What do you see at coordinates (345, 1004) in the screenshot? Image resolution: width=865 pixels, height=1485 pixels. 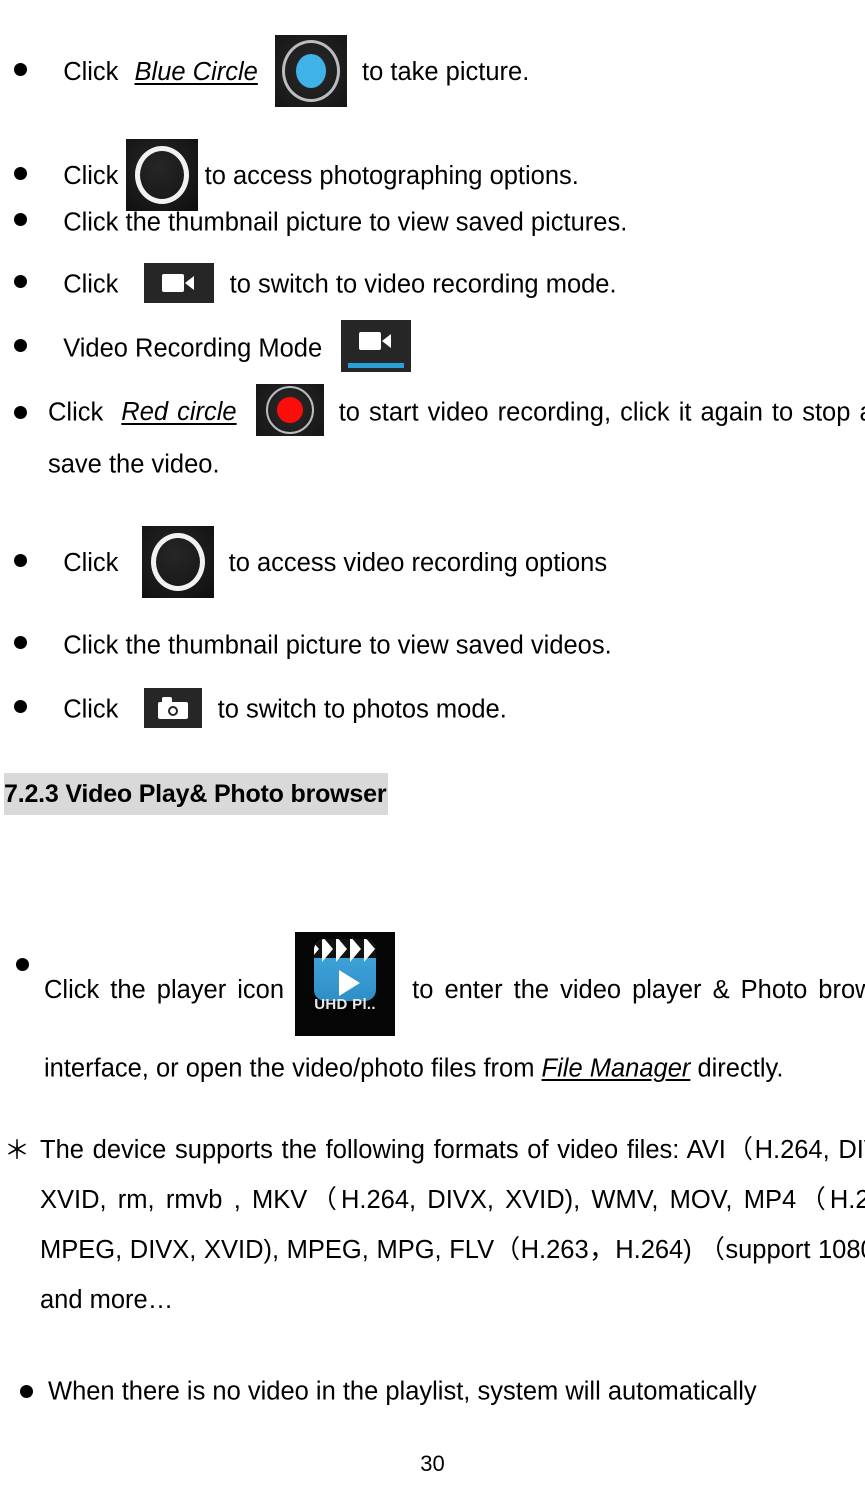 I see `uhd-player-label: UHD Pl..` at bounding box center [345, 1004].